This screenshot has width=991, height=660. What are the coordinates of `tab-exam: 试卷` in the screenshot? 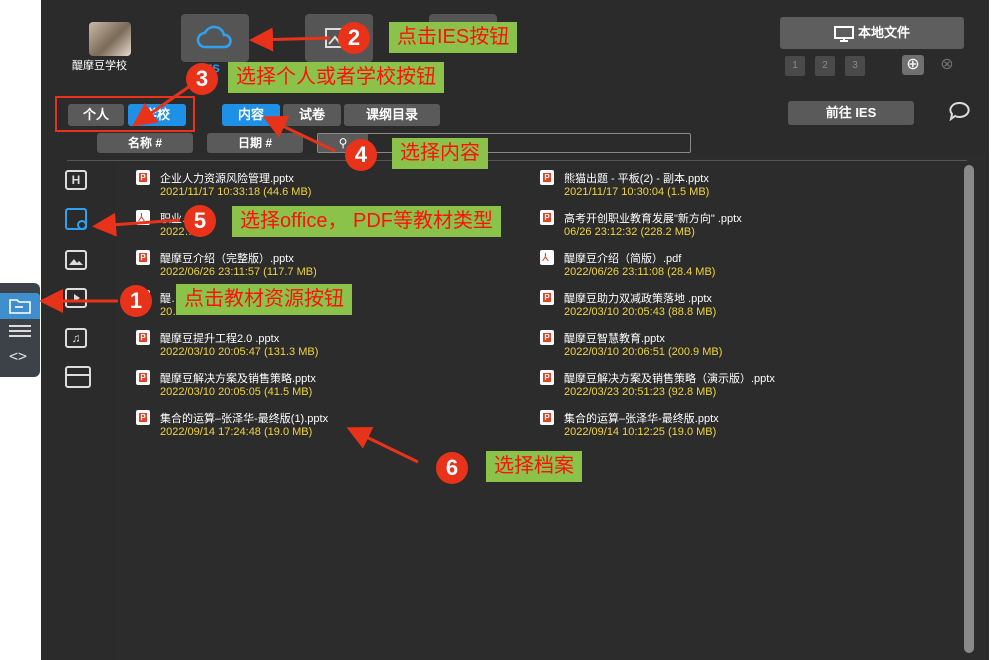 It's located at (312, 115).